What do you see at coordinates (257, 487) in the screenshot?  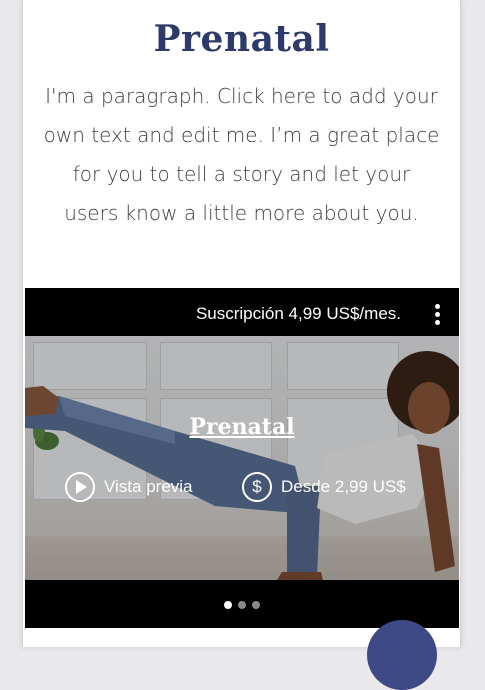 I see `dollar-icon: $` at bounding box center [257, 487].